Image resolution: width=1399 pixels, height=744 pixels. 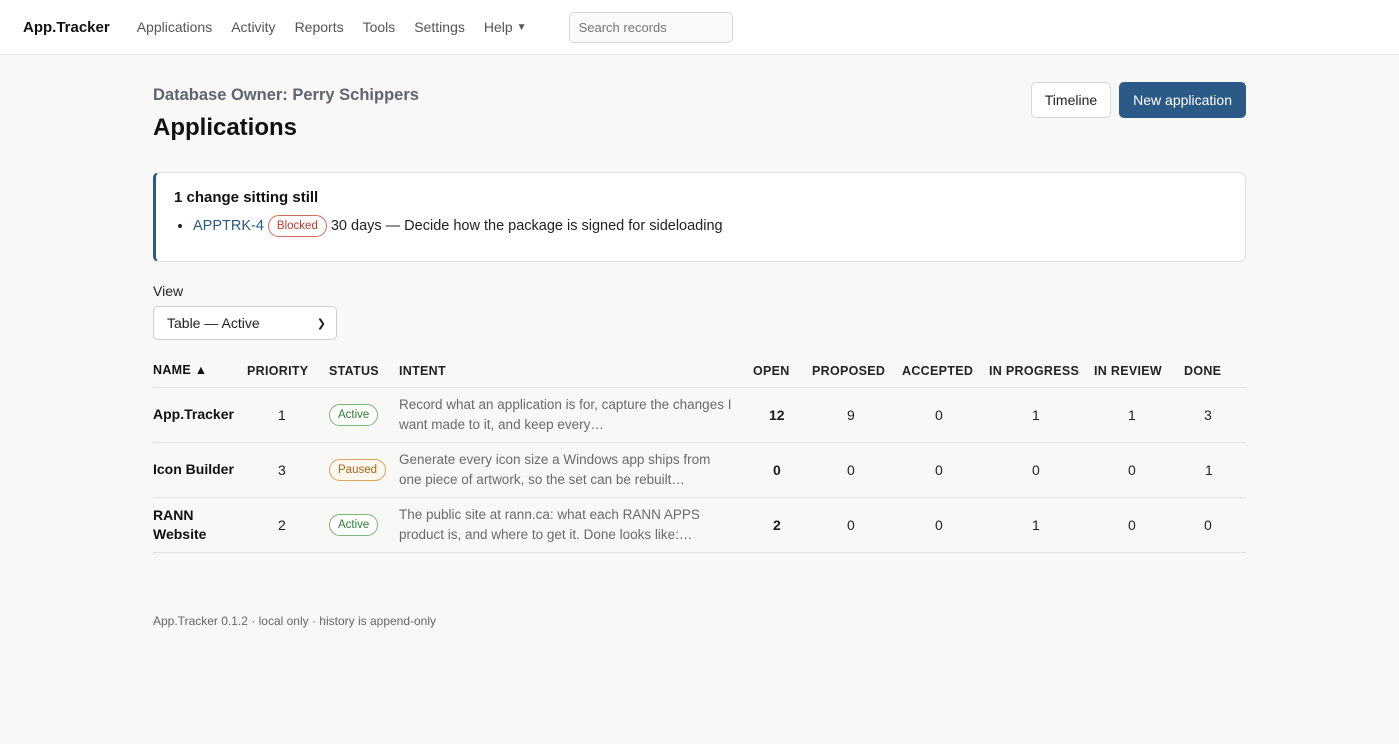 I want to click on view-select-value: Table — Active, so click(x=213, y=323).